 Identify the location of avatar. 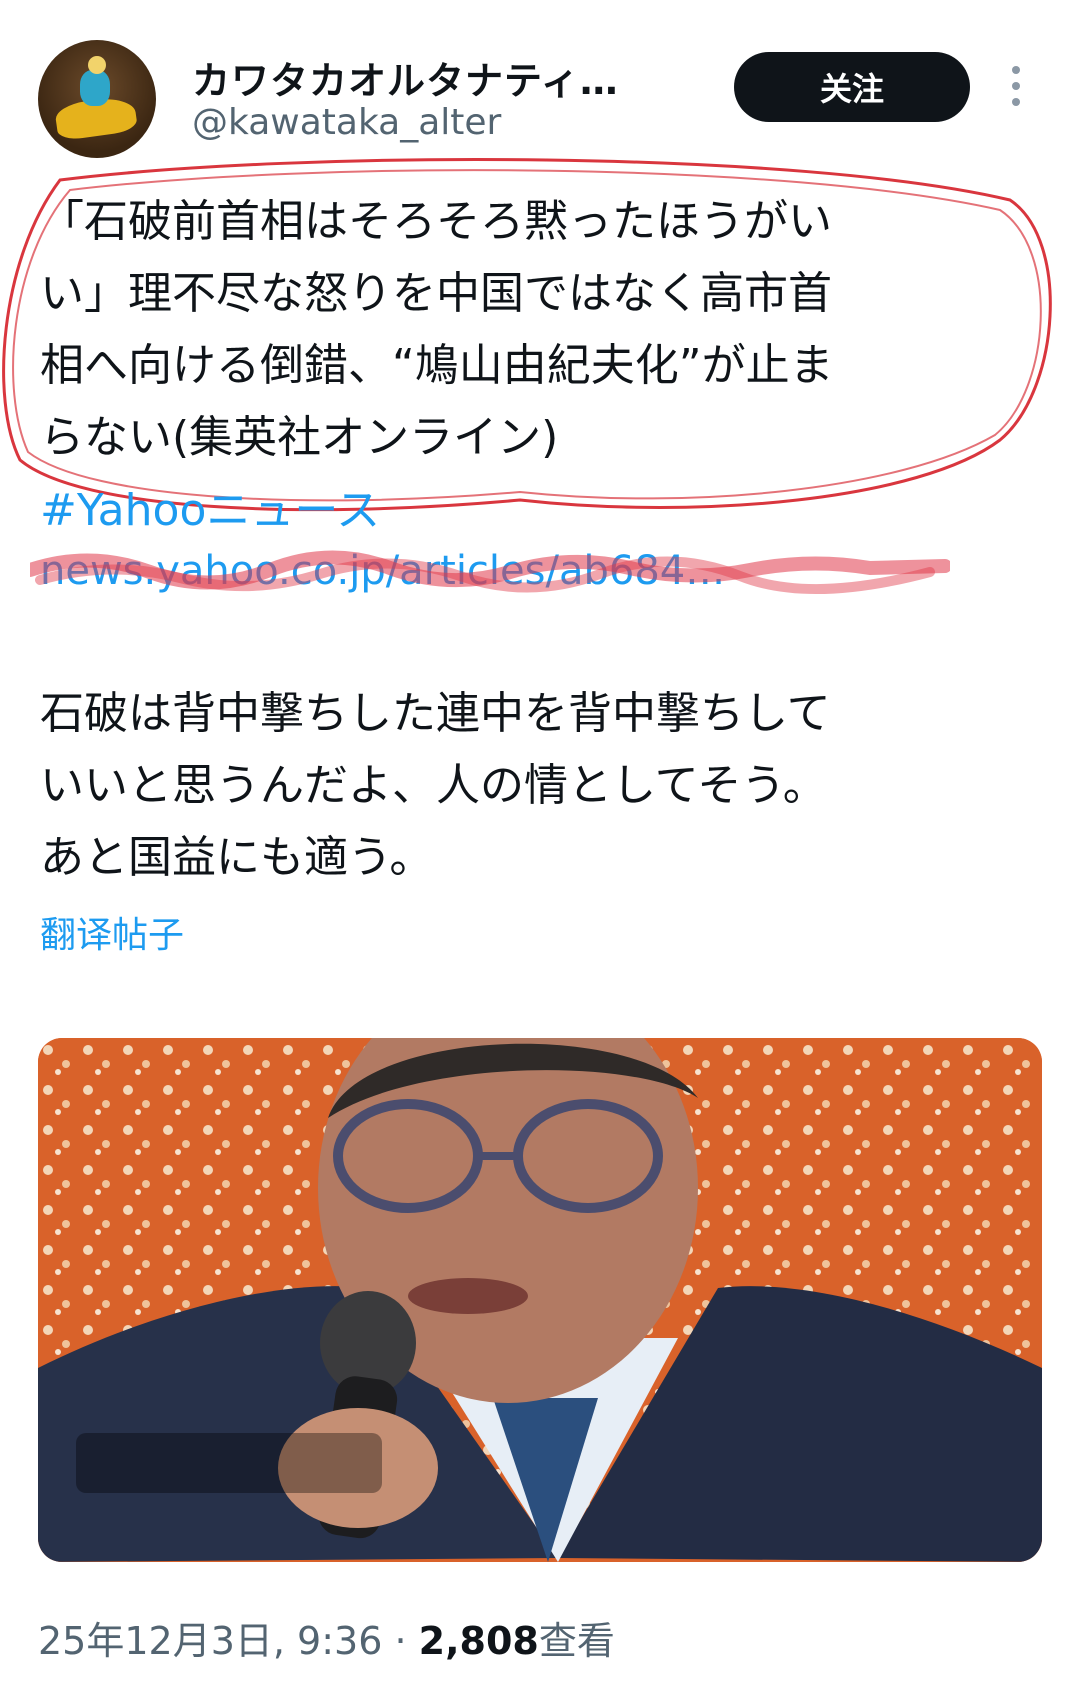
(97, 99).